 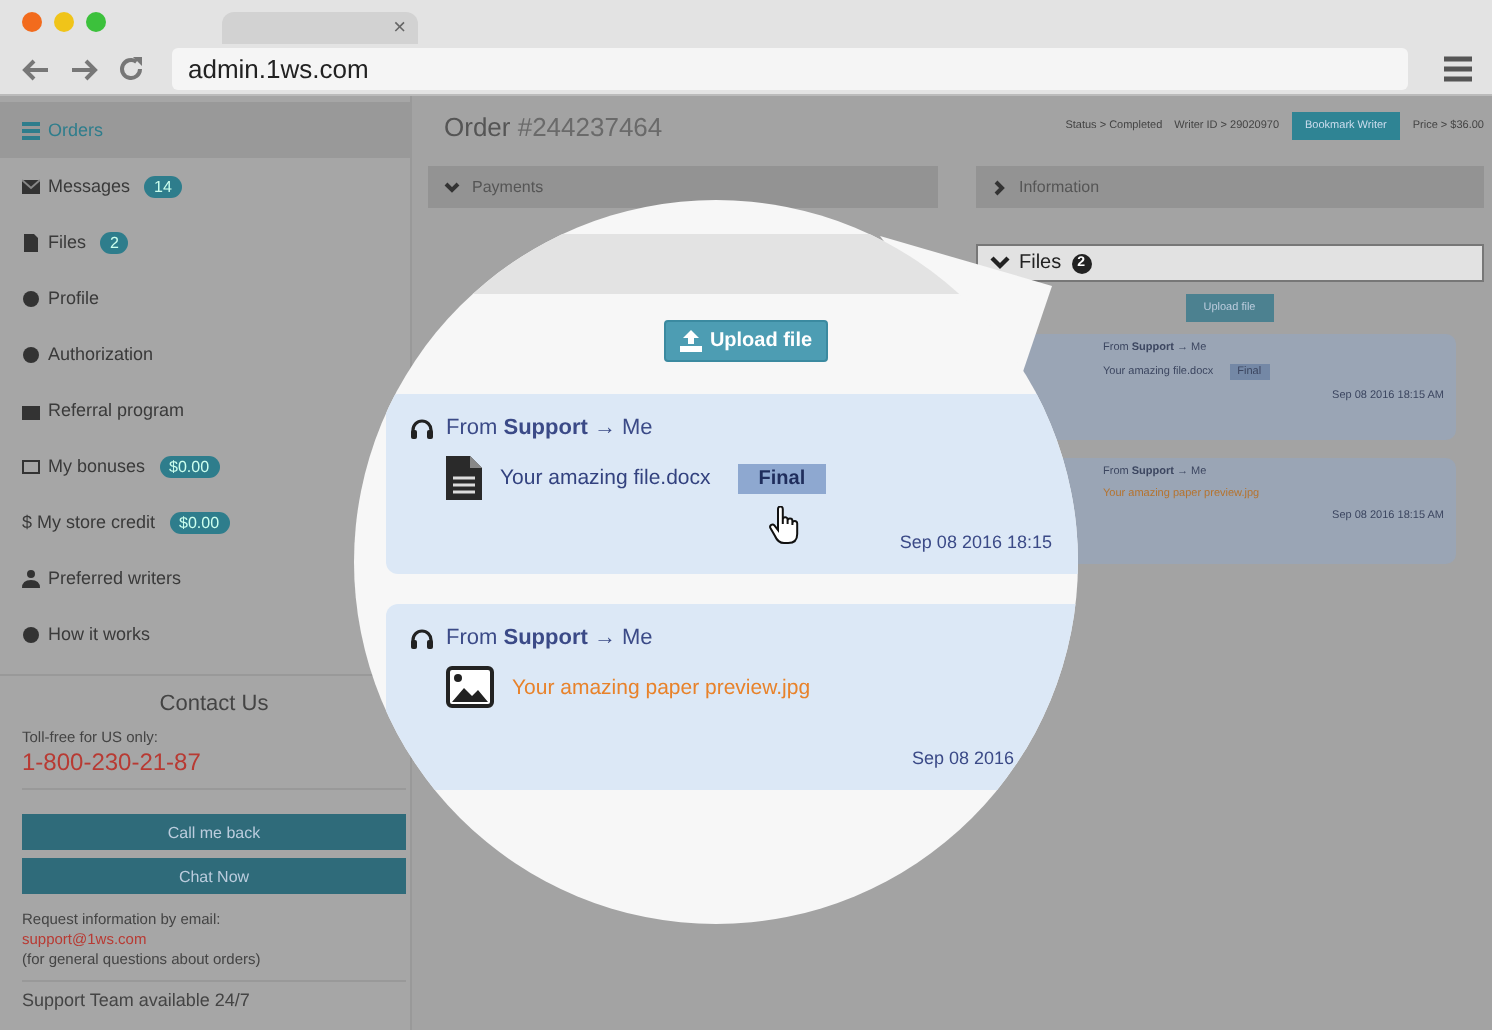 What do you see at coordinates (661, 687) in the screenshot?
I see `file-link: Your amazing paper preview.jpg` at bounding box center [661, 687].